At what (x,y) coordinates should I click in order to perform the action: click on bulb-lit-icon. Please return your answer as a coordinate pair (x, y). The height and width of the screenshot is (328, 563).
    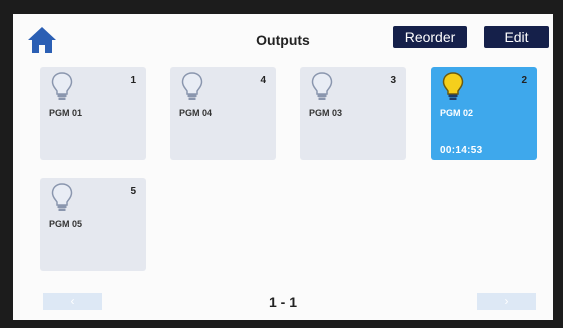
    Looking at the image, I should click on (453, 86).